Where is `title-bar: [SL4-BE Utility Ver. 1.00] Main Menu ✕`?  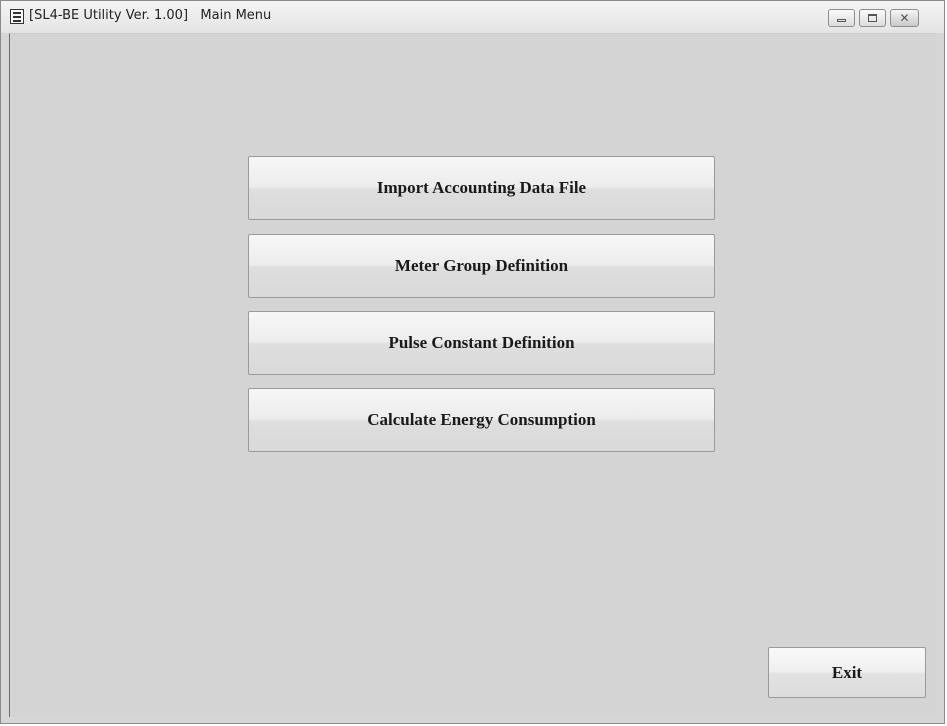
title-bar: [SL4-BE Utility Ver. 1.00] Main Menu ✕ is located at coordinates (472, 17).